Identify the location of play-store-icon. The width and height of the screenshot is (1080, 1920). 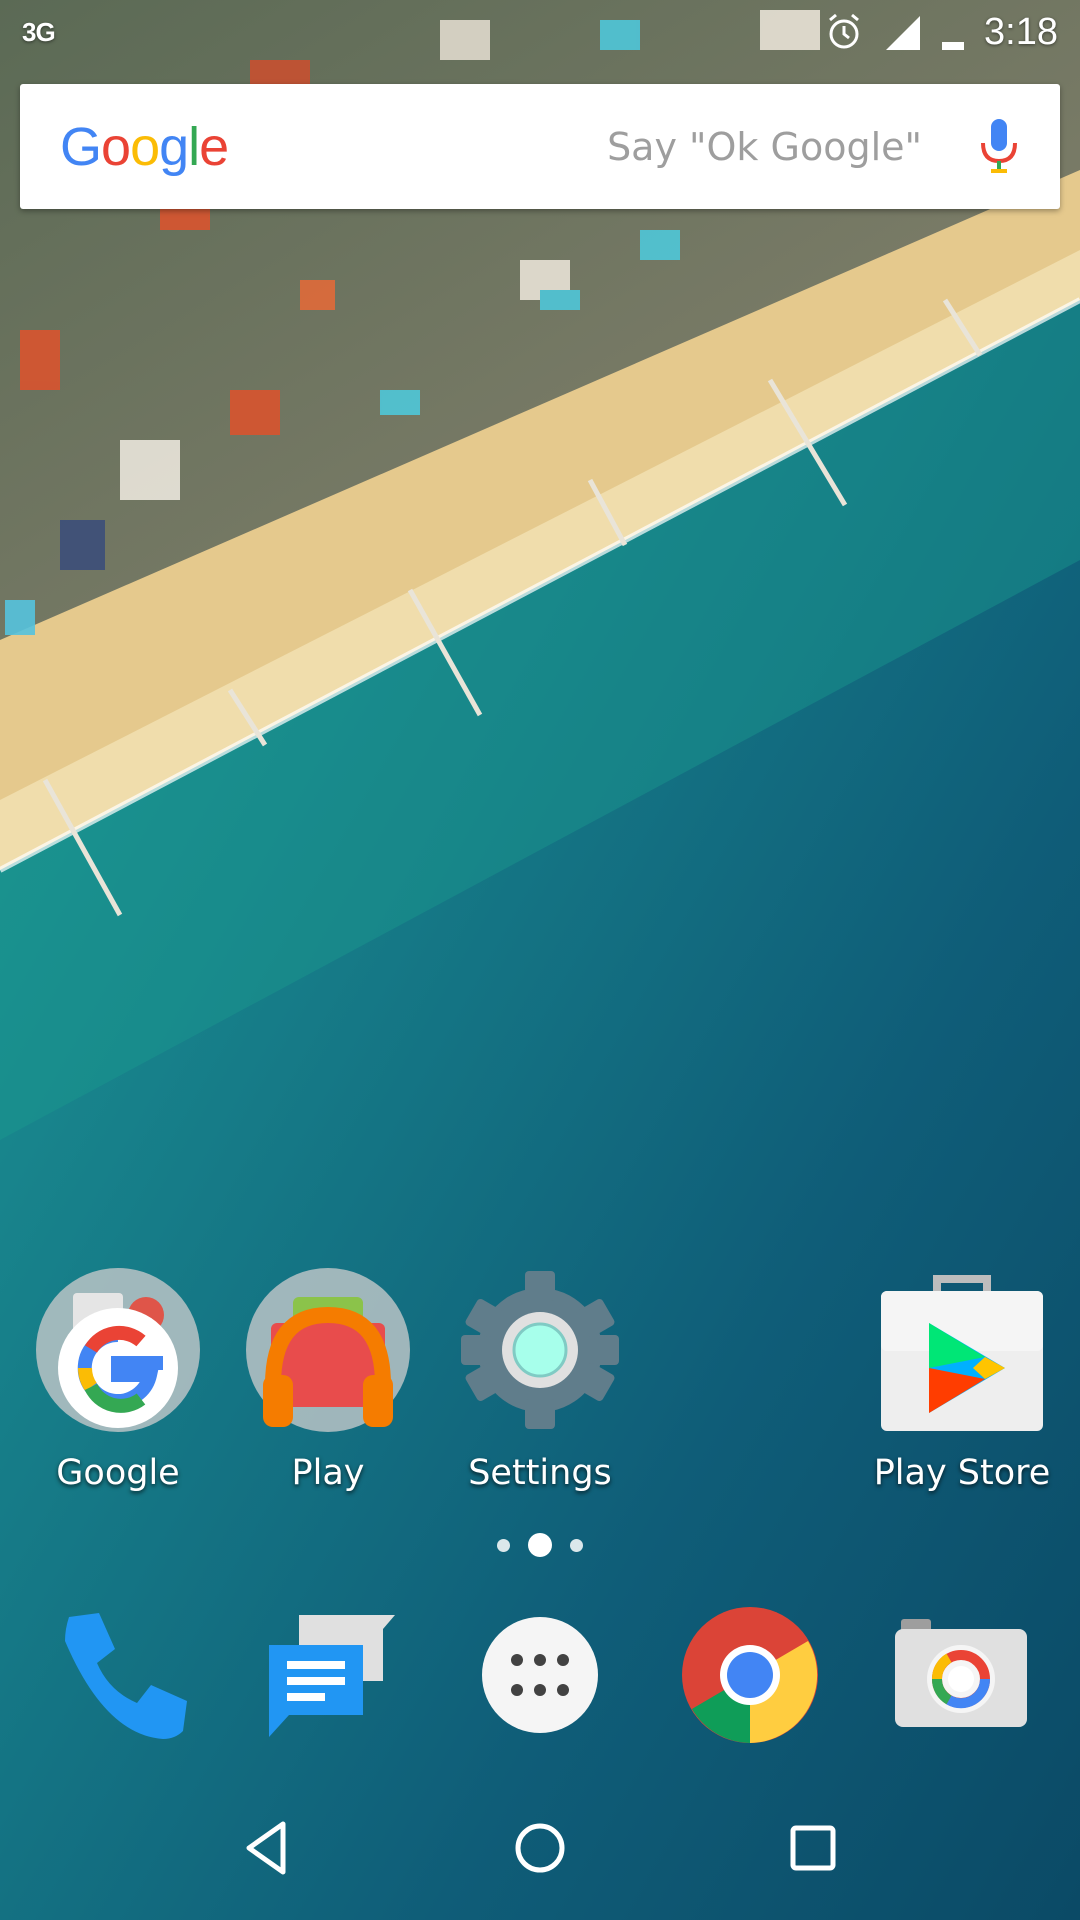
(962, 1350).